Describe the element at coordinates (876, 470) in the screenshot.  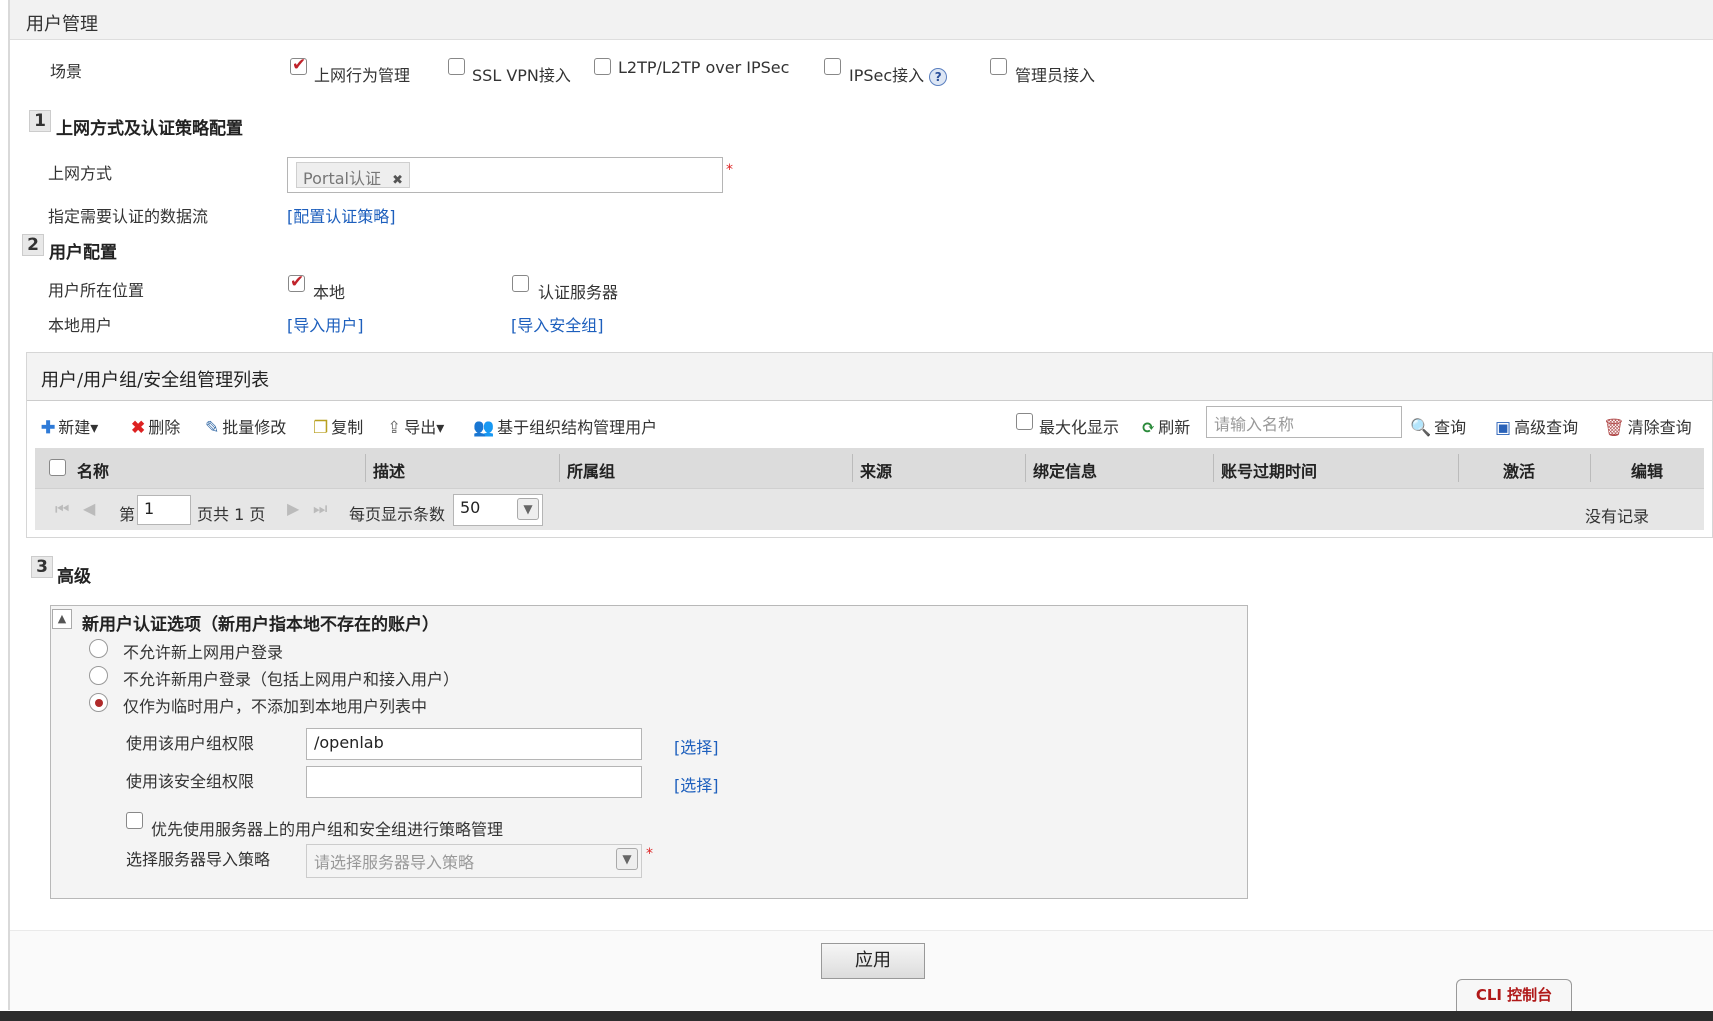
I see `column-header-source: 来源` at that location.